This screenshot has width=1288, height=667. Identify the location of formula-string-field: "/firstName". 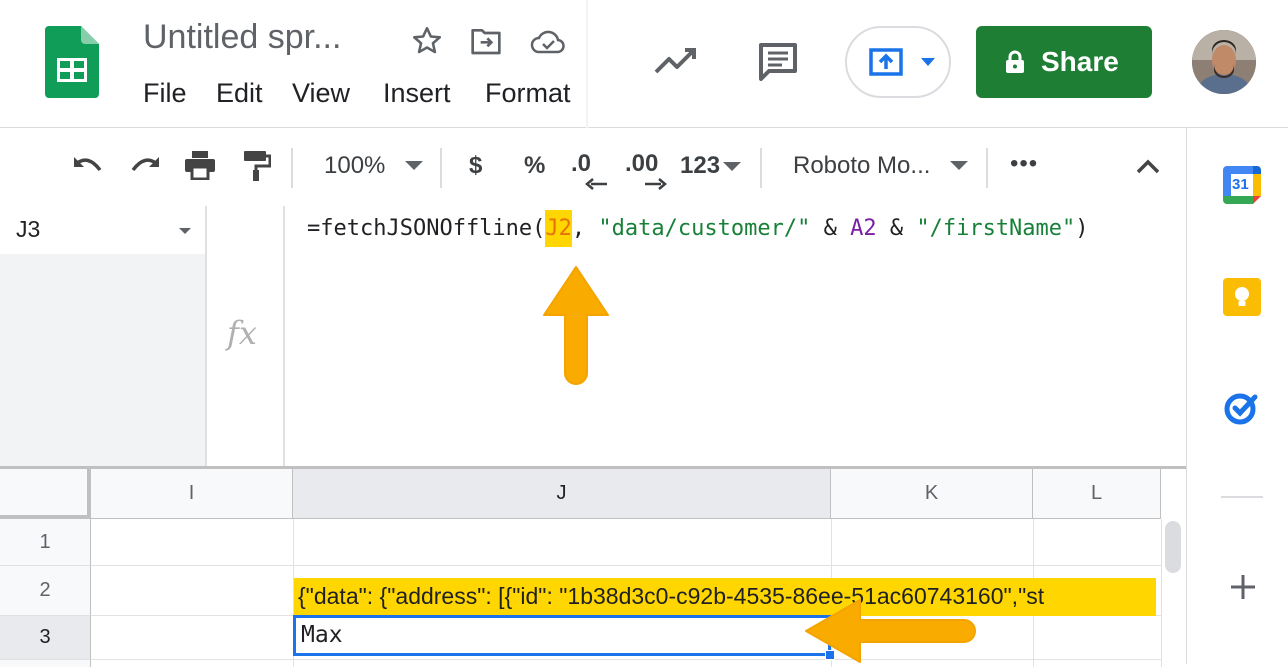
(996, 228).